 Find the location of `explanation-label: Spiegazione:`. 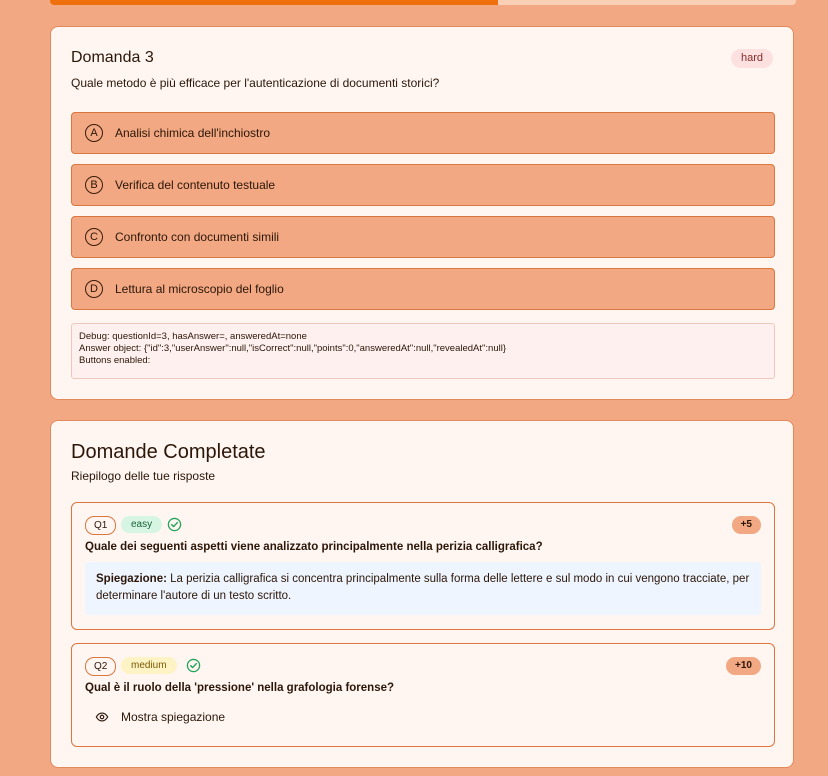

explanation-label: Spiegazione: is located at coordinates (131, 579).